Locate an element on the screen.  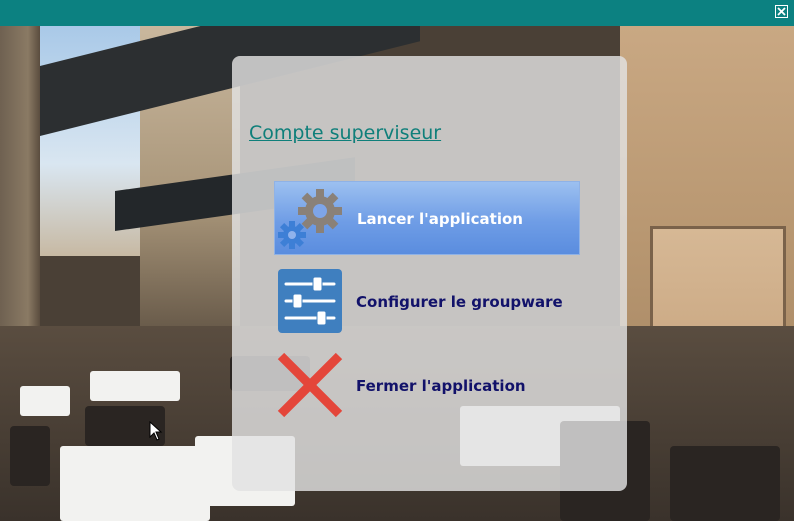
supervisor-account-link: Compte superviseur is located at coordinates (345, 133).